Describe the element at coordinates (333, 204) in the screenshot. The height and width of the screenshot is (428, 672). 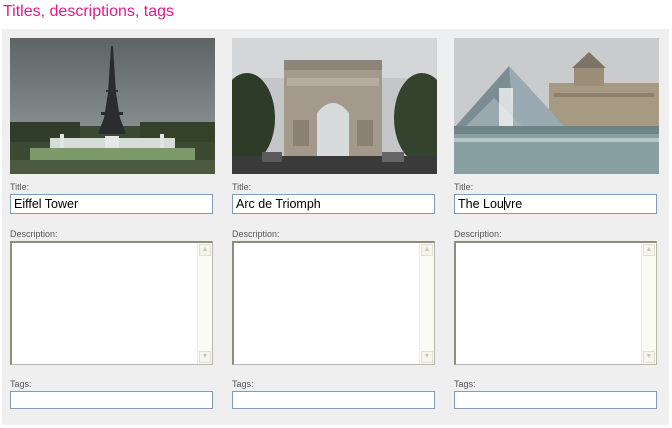
I see `title-input: Arc de Triomph` at that location.